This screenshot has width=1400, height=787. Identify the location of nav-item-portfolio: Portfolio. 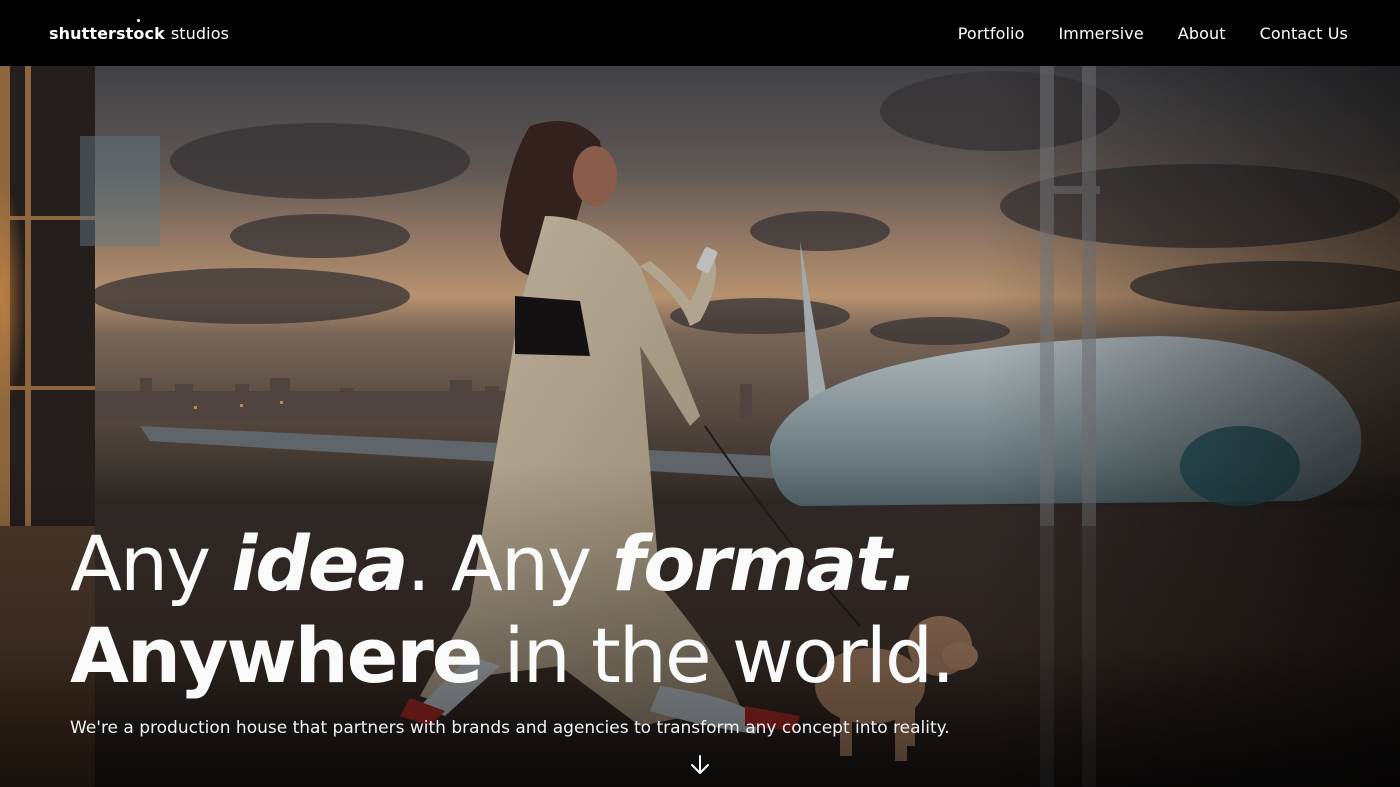
(991, 33).